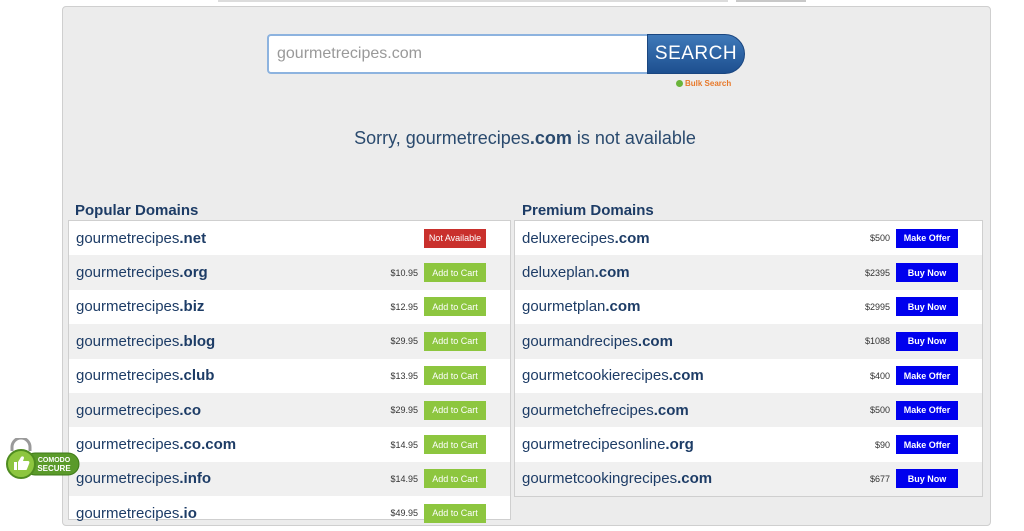 The height and width of the screenshot is (531, 1024). Describe the element at coordinates (771, 1) in the screenshot. I see `top-strip-button` at that location.